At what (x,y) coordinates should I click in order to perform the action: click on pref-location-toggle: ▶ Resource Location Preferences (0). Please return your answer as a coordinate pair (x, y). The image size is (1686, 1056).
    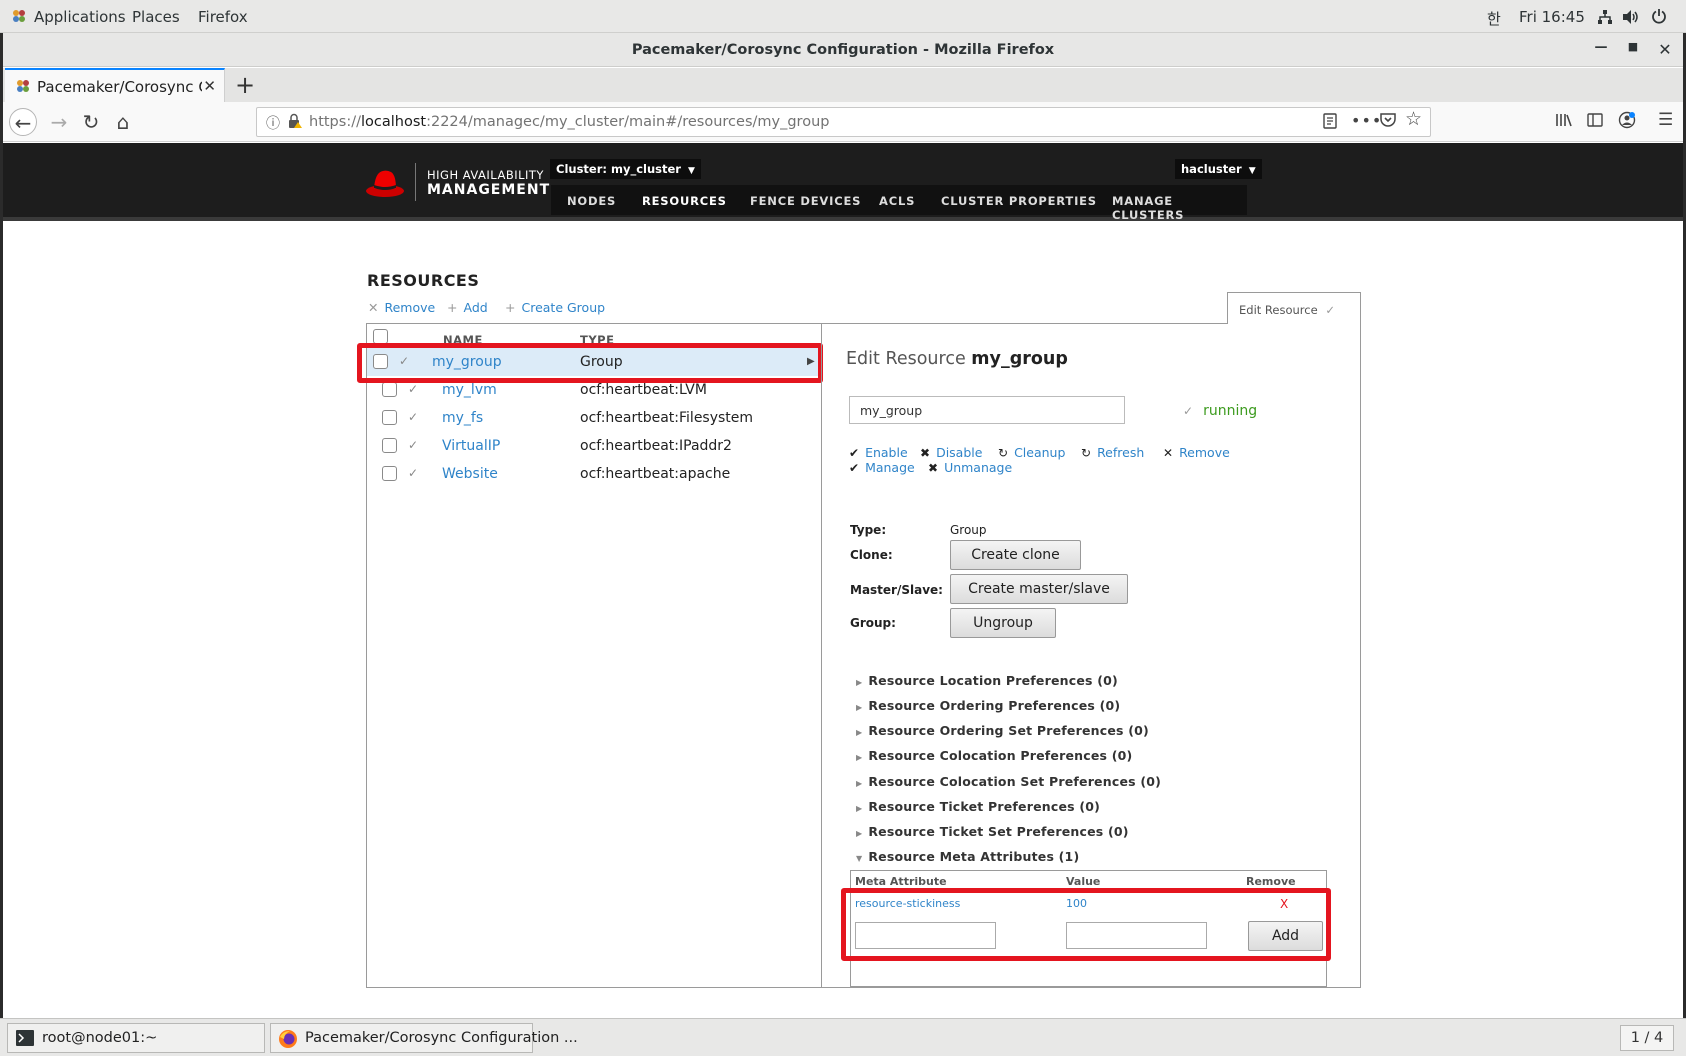
    Looking at the image, I should click on (987, 680).